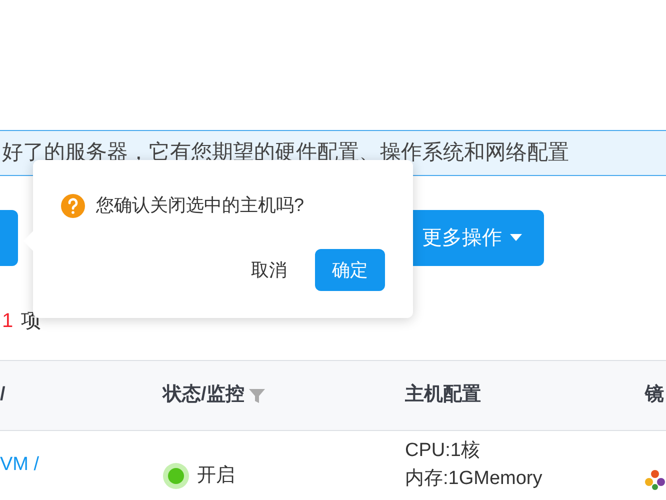 This screenshot has width=666, height=500. Describe the element at coordinates (200, 205) in the screenshot. I see `popover-message: 您确认关闭选中的主机吗?` at that location.